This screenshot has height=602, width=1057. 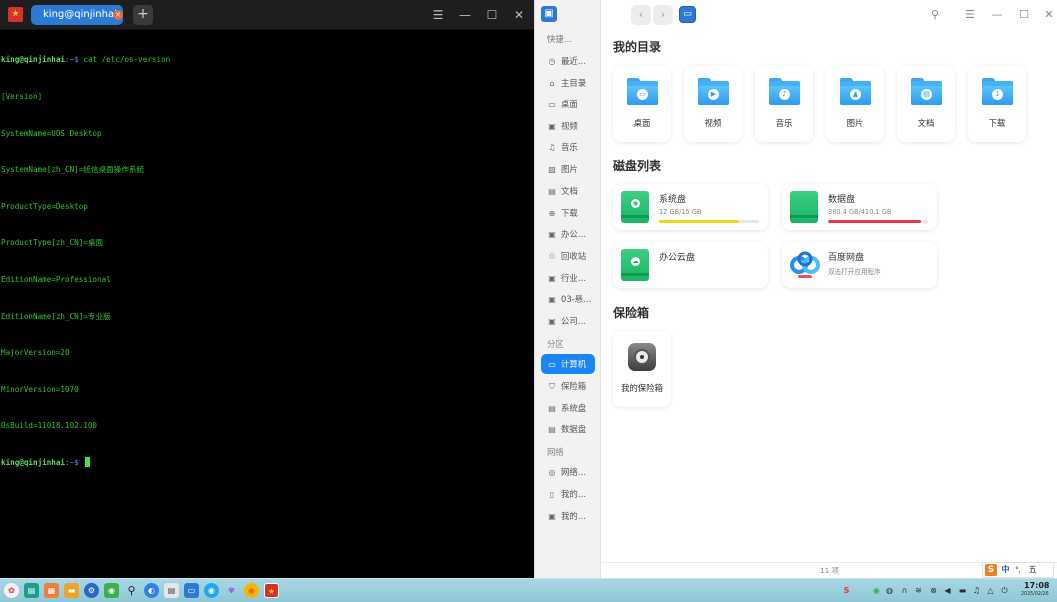 What do you see at coordinates (976, 590) in the screenshot?
I see `notification-icon: ♫` at bounding box center [976, 590].